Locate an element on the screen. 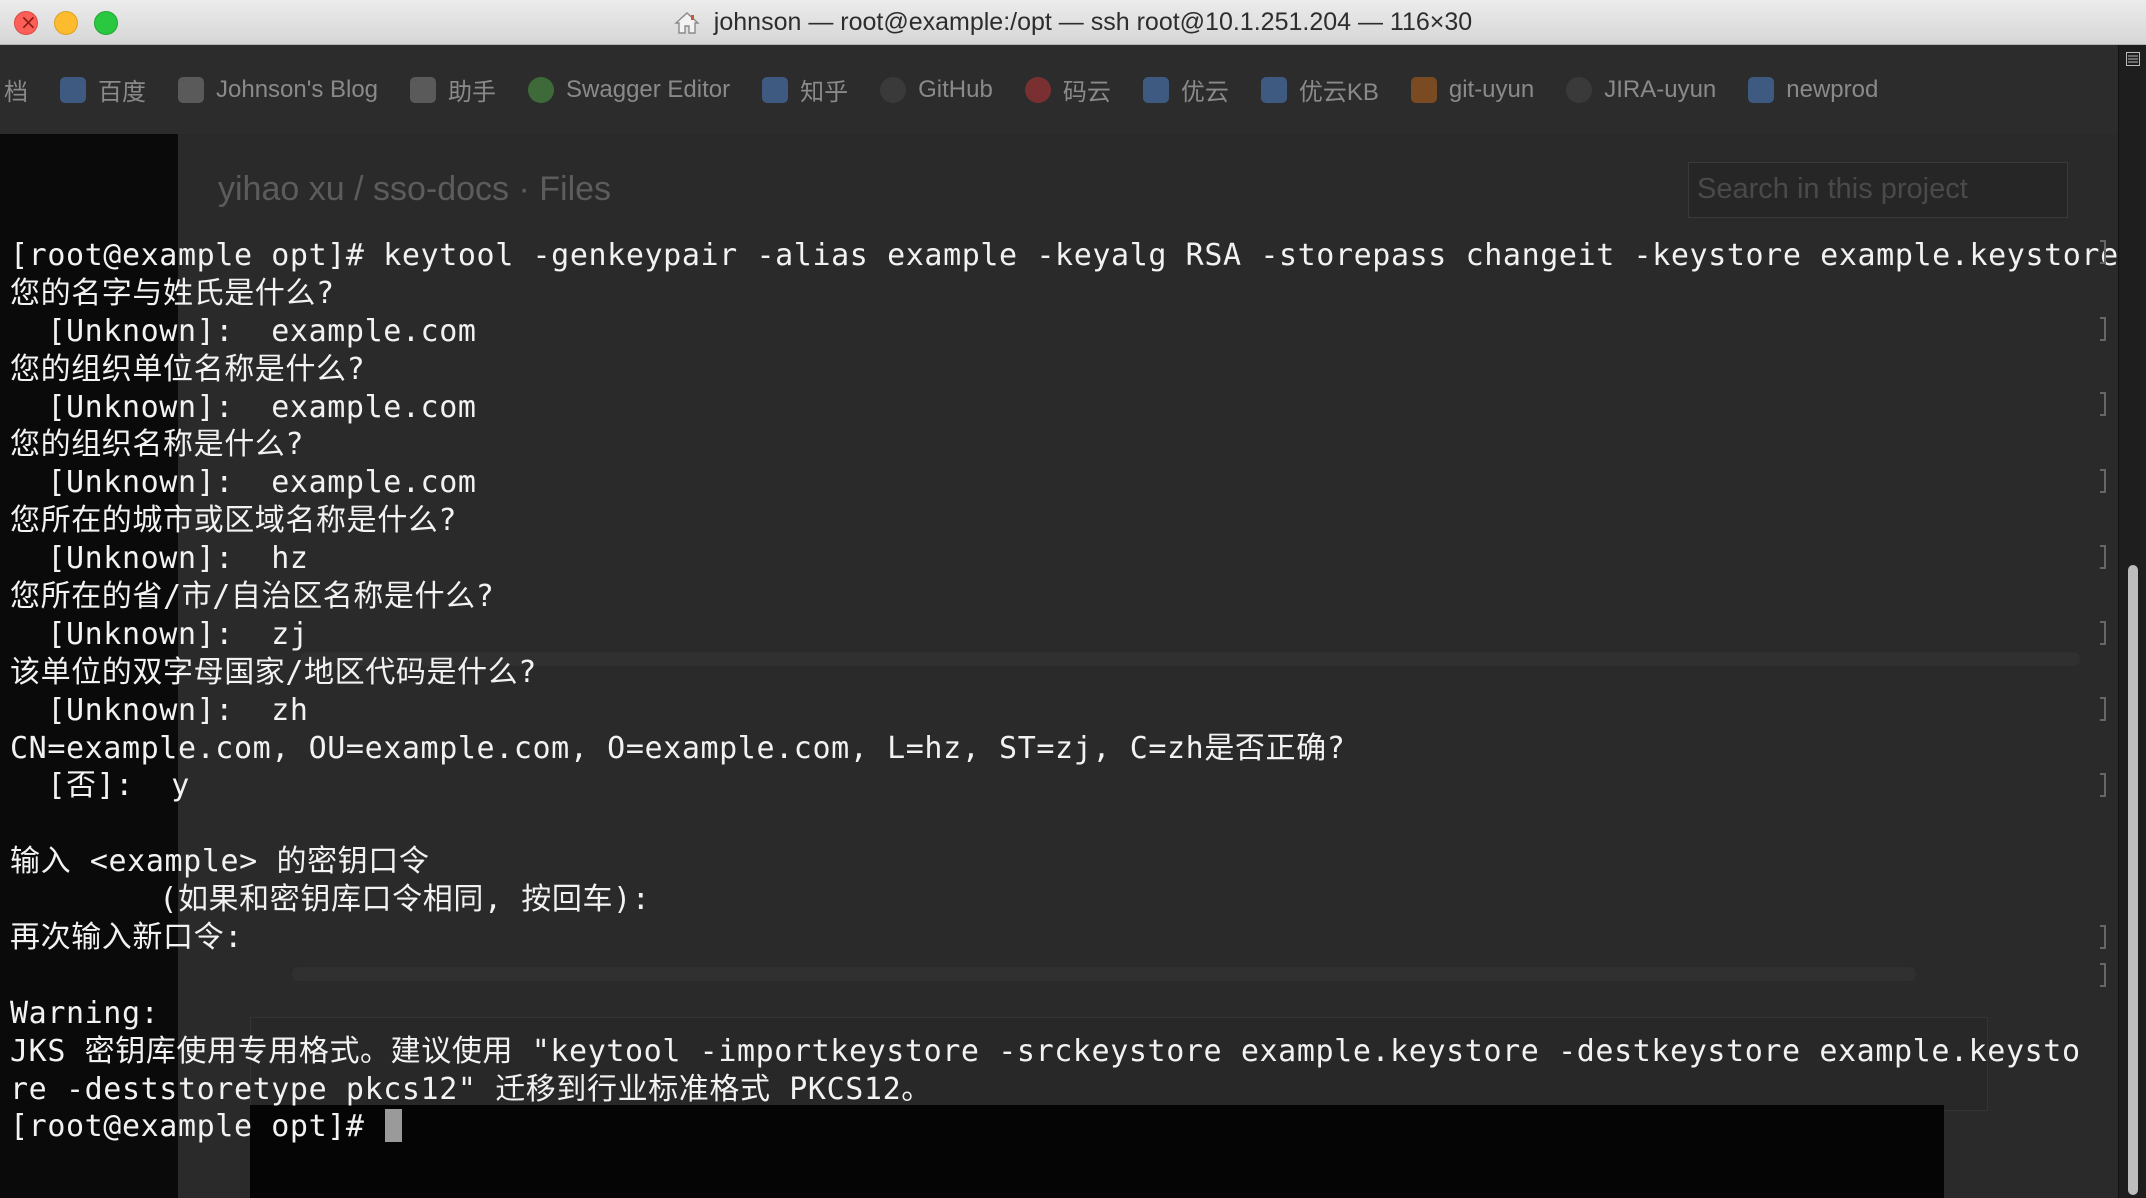 This screenshot has width=2146, height=1198. bookmark-item: Swagger Editor is located at coordinates (629, 90).